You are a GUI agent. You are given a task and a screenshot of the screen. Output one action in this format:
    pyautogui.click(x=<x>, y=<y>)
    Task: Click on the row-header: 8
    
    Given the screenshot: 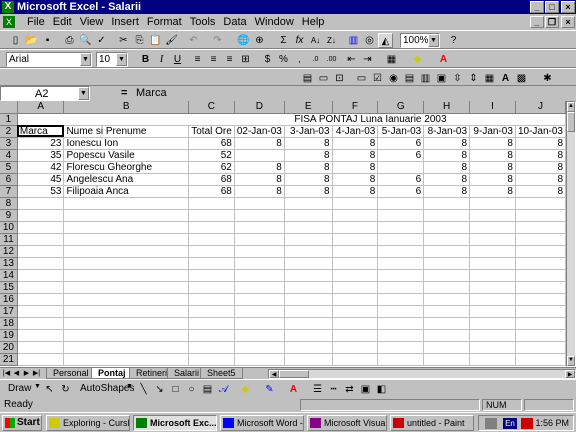 What is the action you would take?
    pyautogui.click(x=9, y=203)
    